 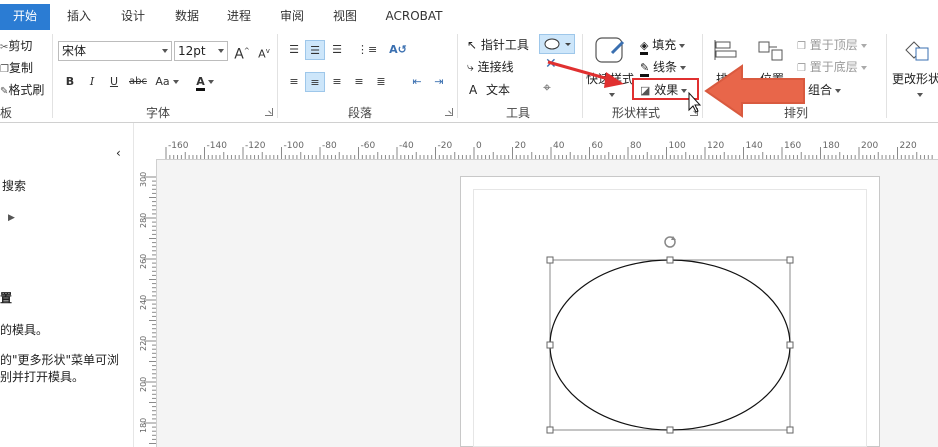 I want to click on shape-layer, so click(x=670, y=335).